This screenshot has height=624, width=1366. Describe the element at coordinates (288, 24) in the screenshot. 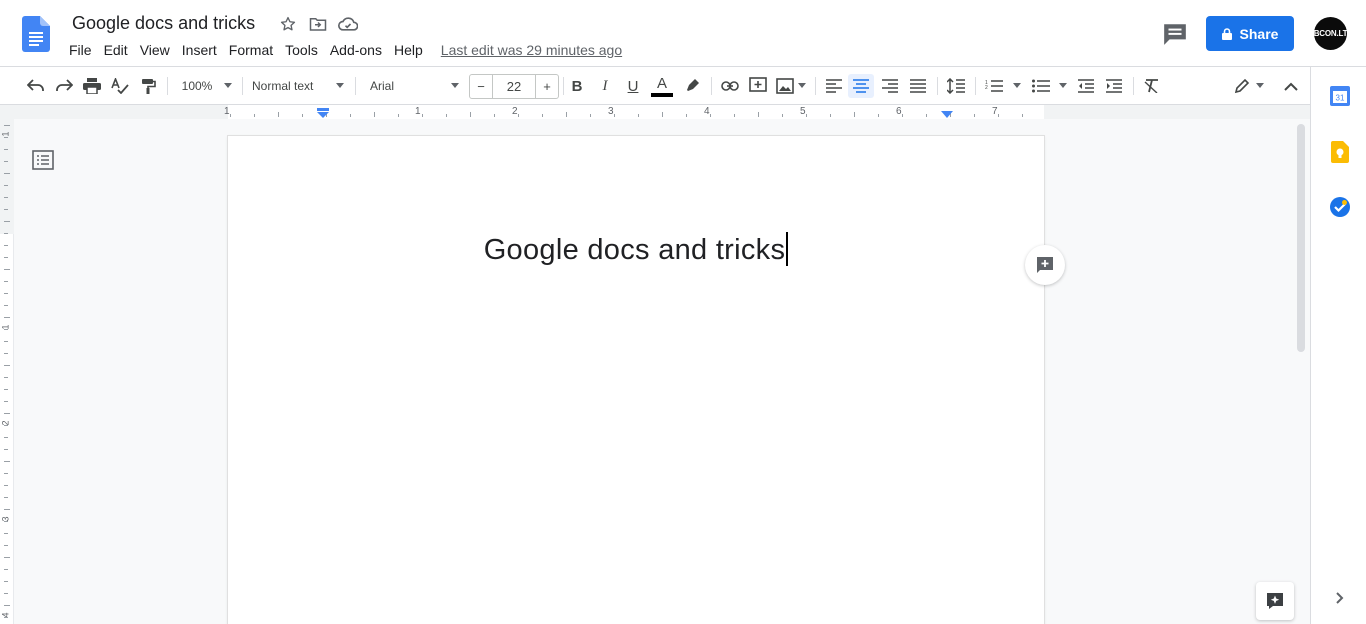

I see `star-icon` at that location.